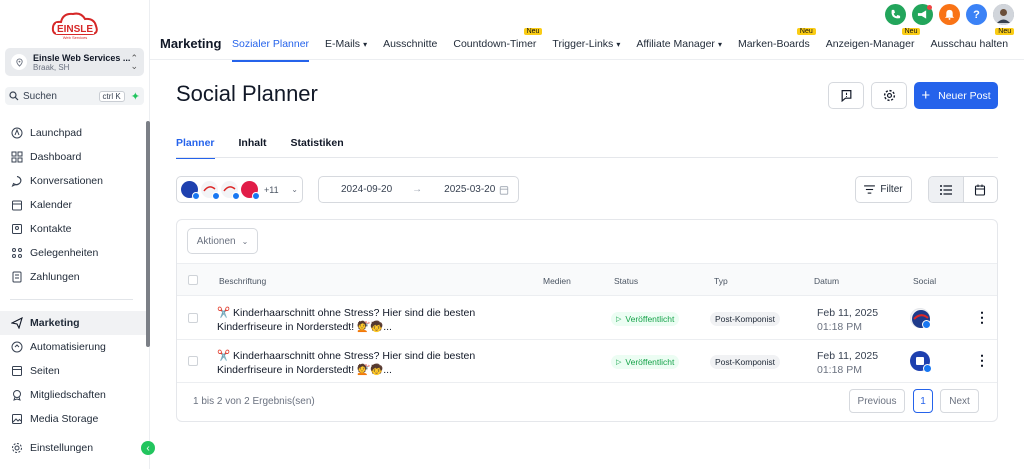 The width and height of the screenshot is (1024, 469). What do you see at coordinates (236, 196) in the screenshot?
I see `facebook-icon` at bounding box center [236, 196].